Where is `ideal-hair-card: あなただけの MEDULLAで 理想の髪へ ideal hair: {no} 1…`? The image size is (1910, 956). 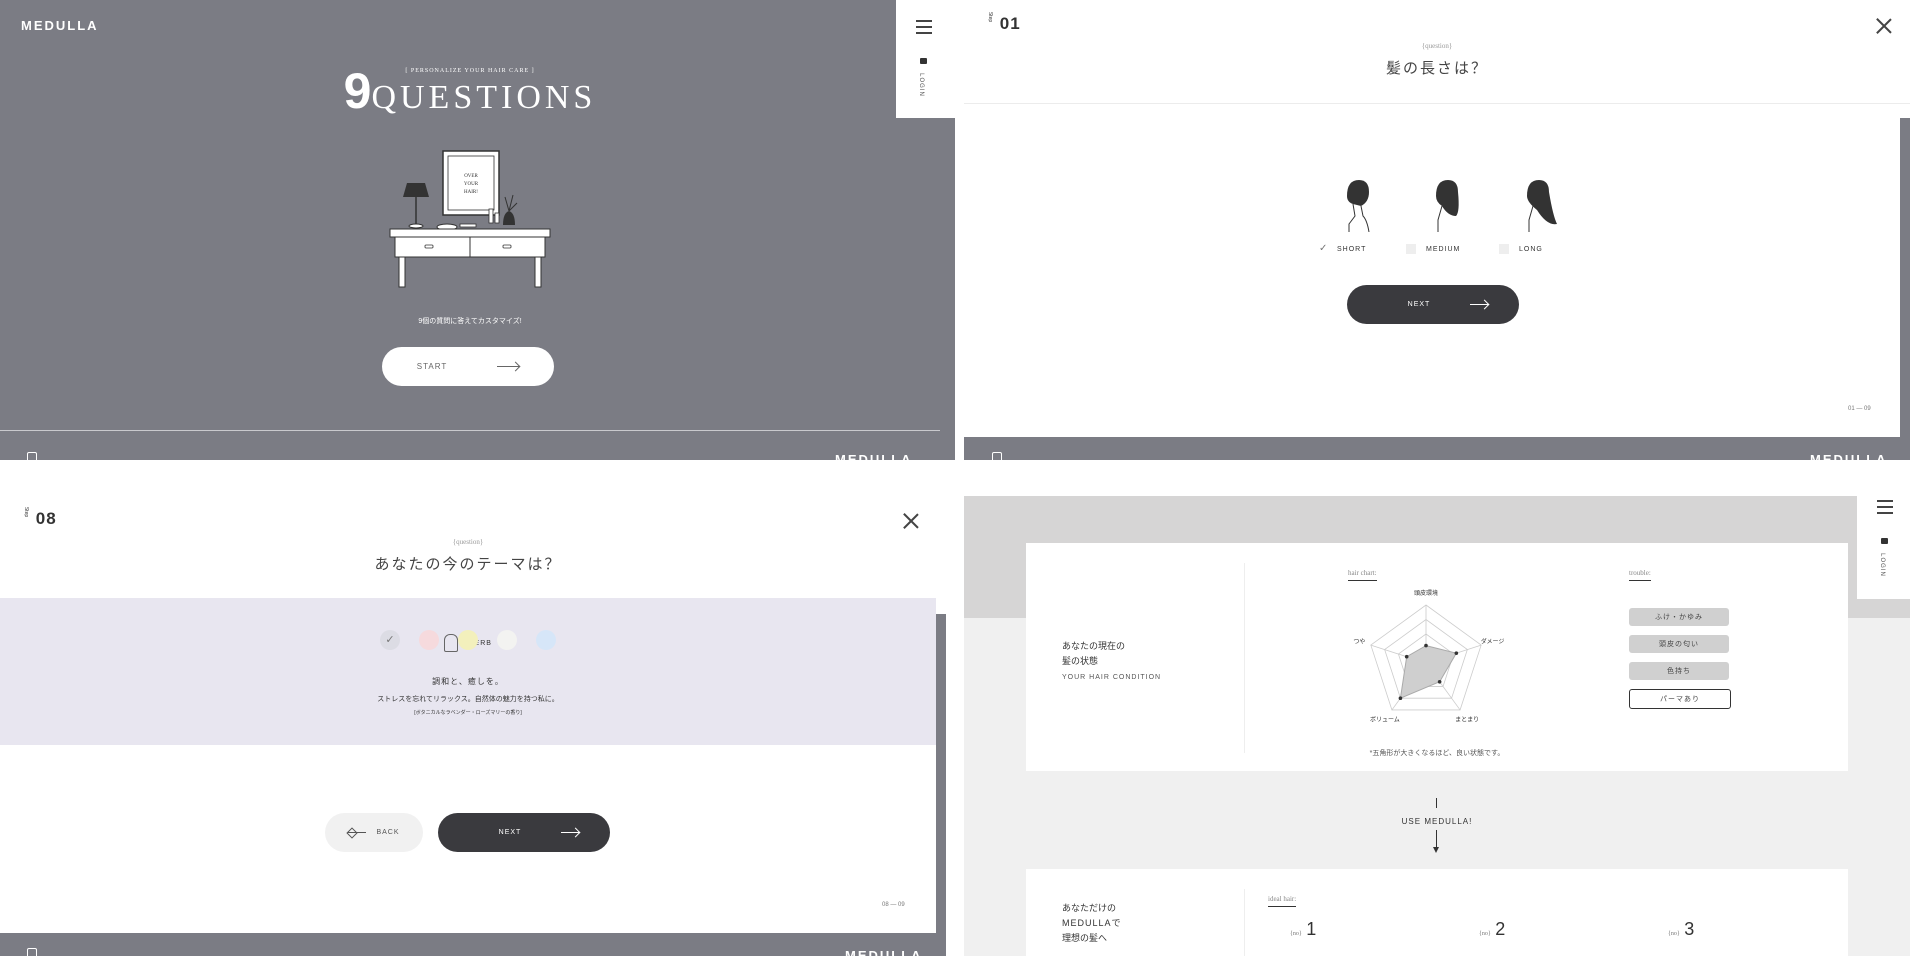 ideal-hair-card: あなただけの MEDULLAで 理想の髪へ ideal hair: {no} 1… is located at coordinates (1437, 912).